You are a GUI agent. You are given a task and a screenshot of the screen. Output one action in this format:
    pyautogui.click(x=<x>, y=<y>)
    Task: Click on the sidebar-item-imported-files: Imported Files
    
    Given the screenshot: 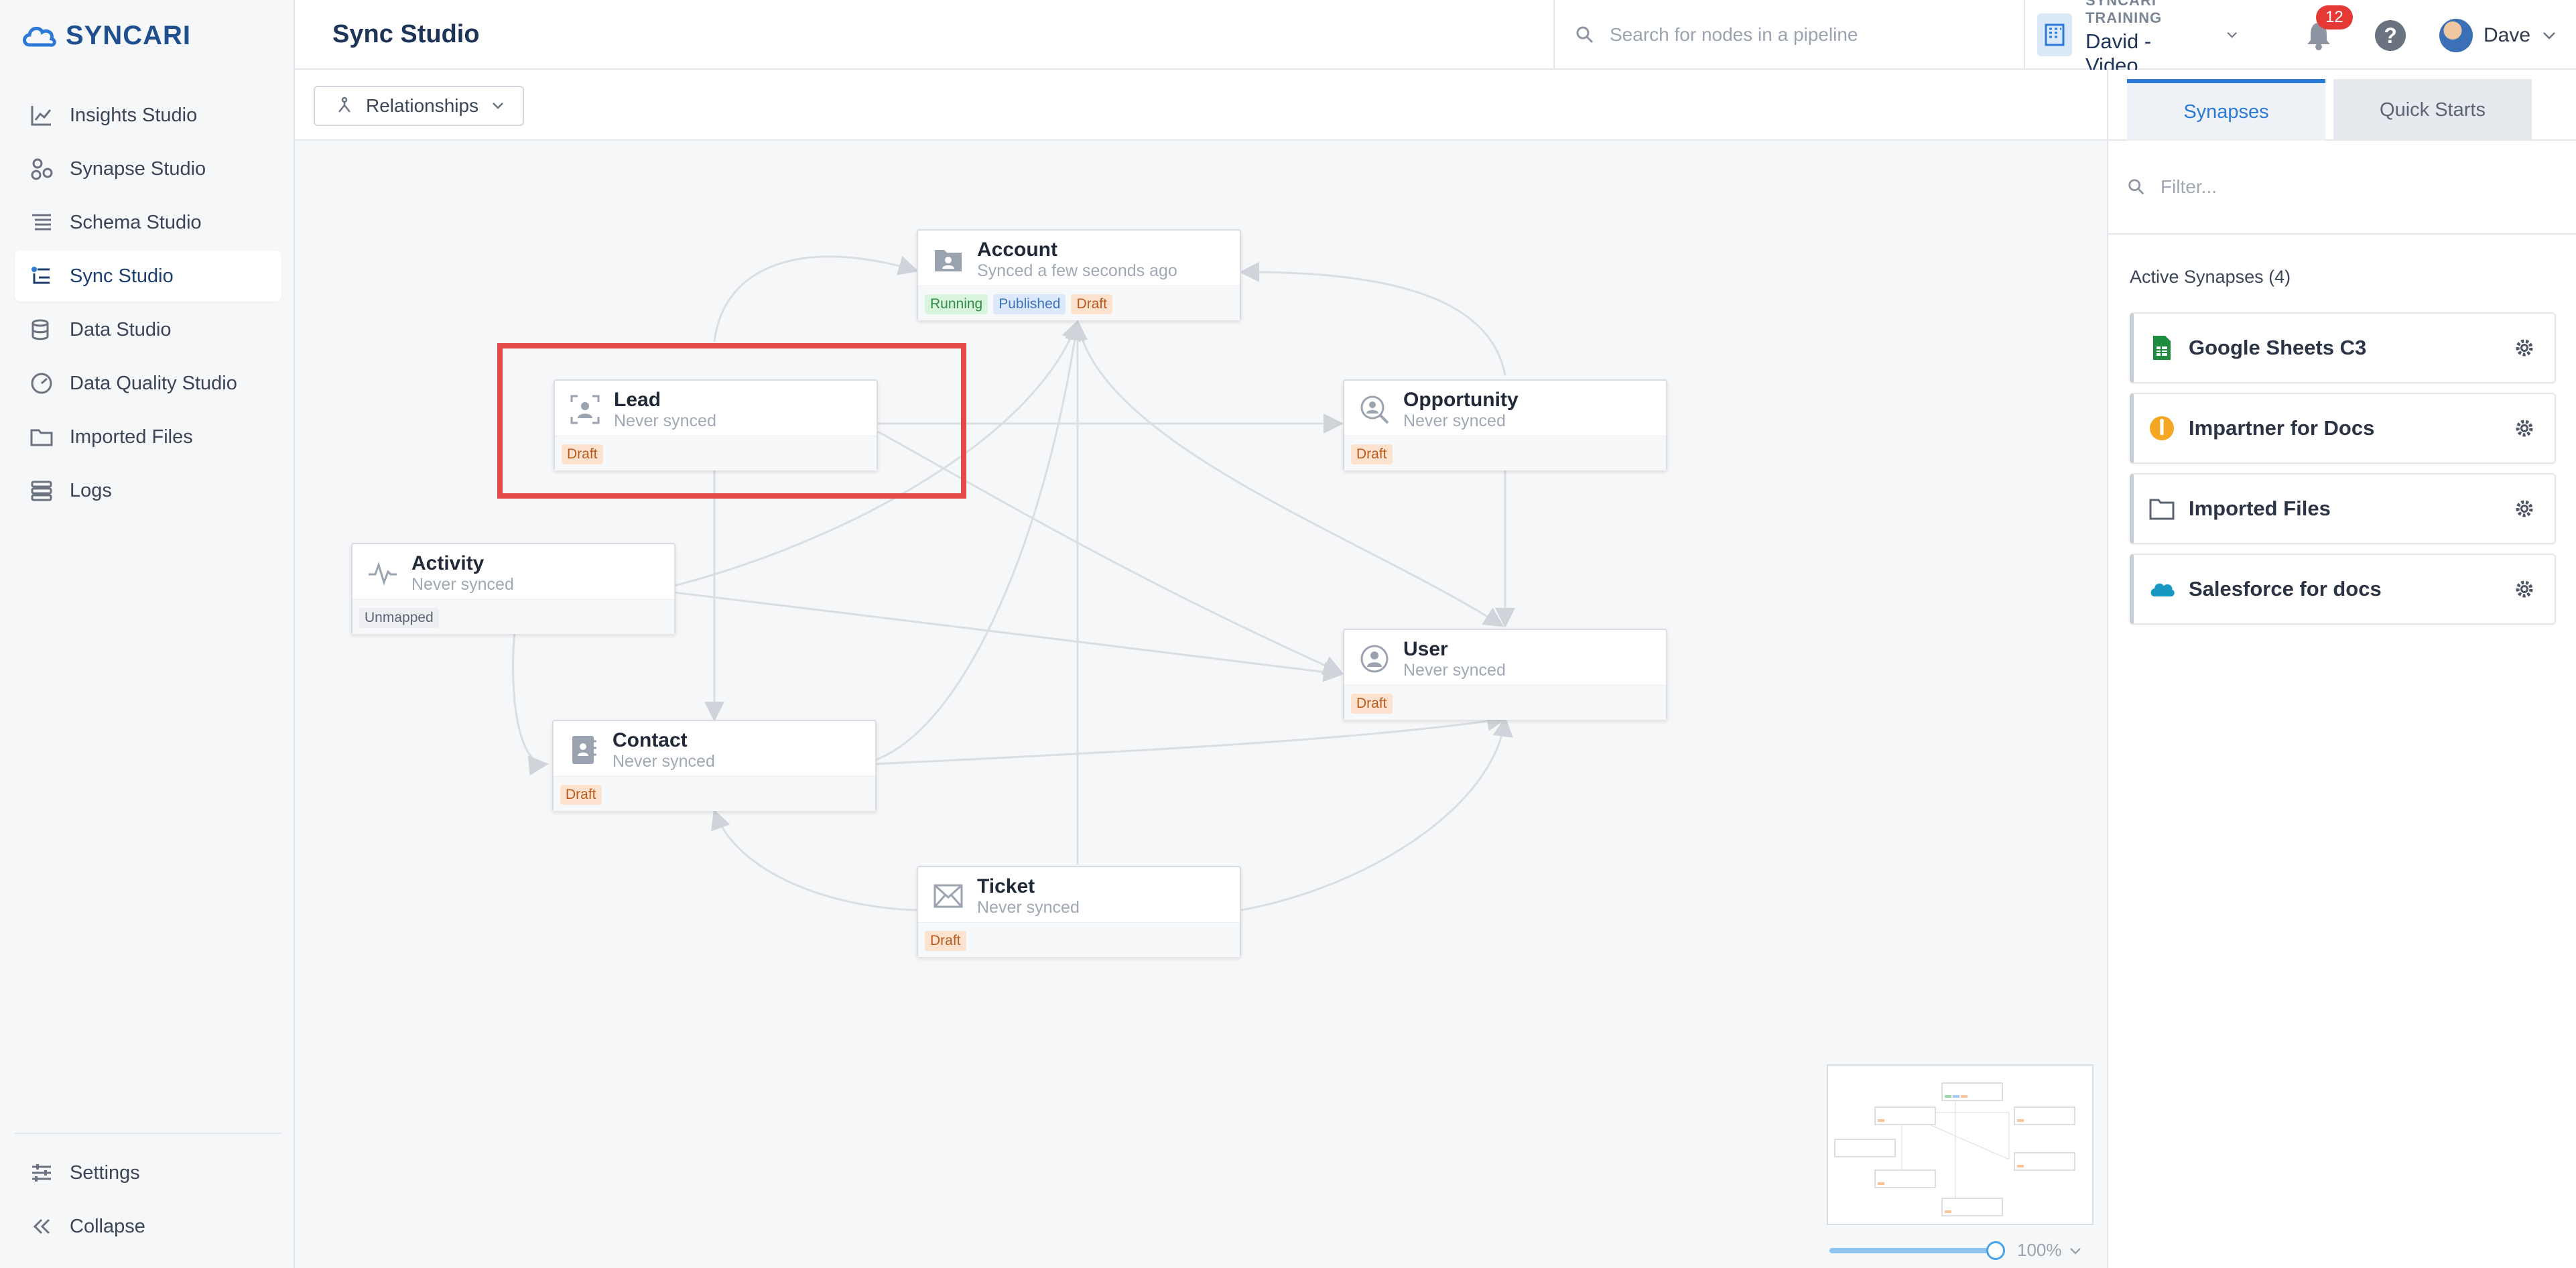 What is the action you would take?
    pyautogui.click(x=148, y=436)
    